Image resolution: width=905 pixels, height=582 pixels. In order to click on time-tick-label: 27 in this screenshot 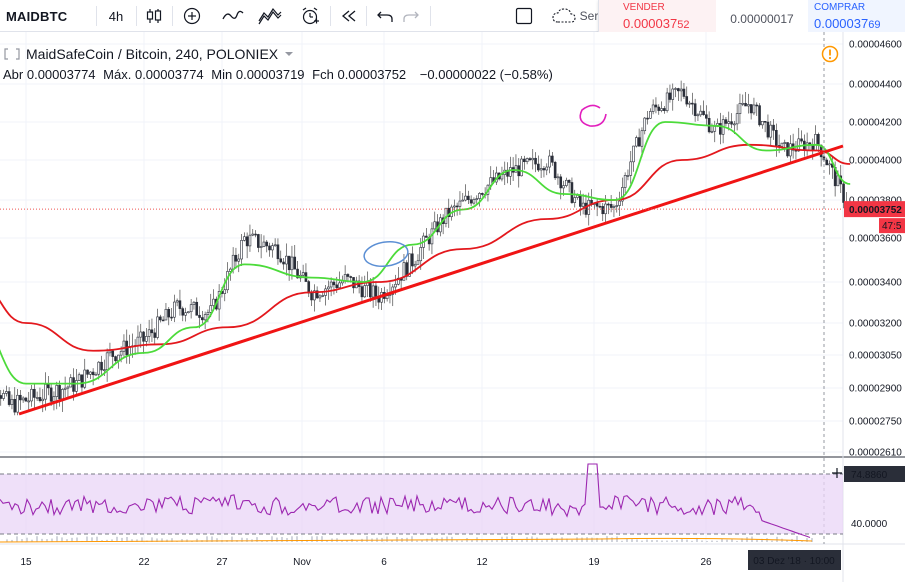, I will do `click(222, 562)`.